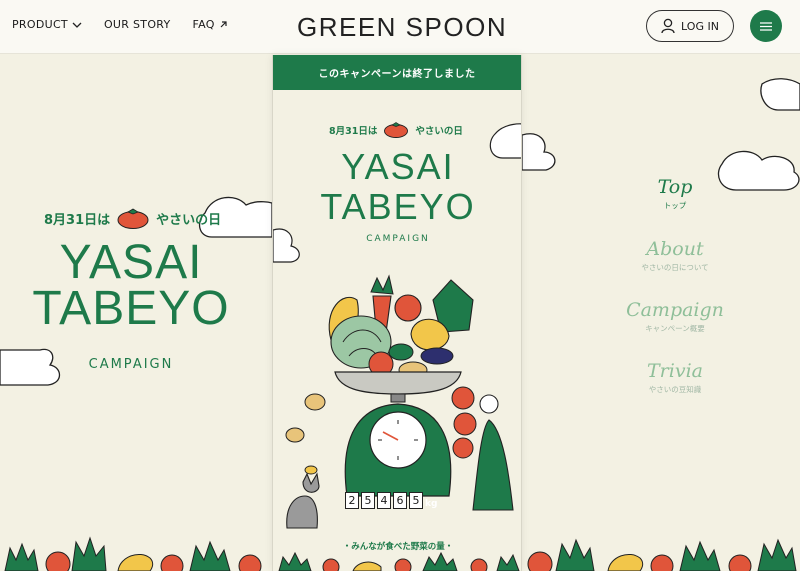 The height and width of the screenshot is (571, 800). What do you see at coordinates (439, 131) in the screenshot?
I see `phone-date-suffix: やさいの日` at bounding box center [439, 131].